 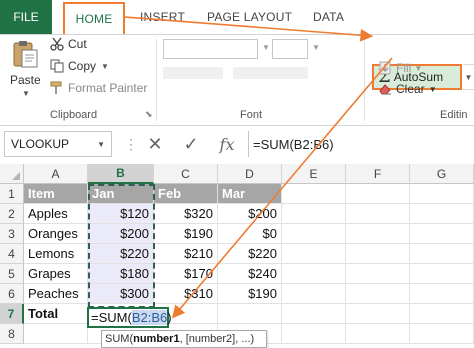 I want to click on format-painter-button: Format Painter, so click(x=98, y=88).